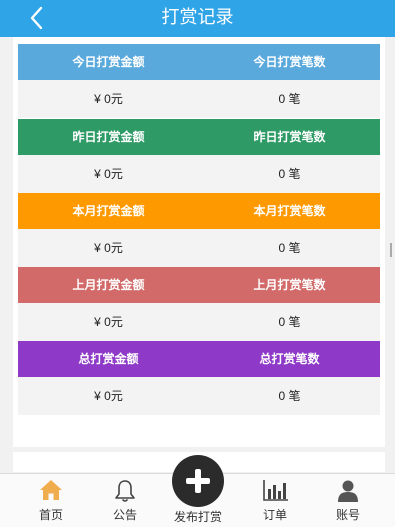 Image resolution: width=395 pixels, height=527 pixels. I want to click on app-header: 打赏记录, so click(197, 18).